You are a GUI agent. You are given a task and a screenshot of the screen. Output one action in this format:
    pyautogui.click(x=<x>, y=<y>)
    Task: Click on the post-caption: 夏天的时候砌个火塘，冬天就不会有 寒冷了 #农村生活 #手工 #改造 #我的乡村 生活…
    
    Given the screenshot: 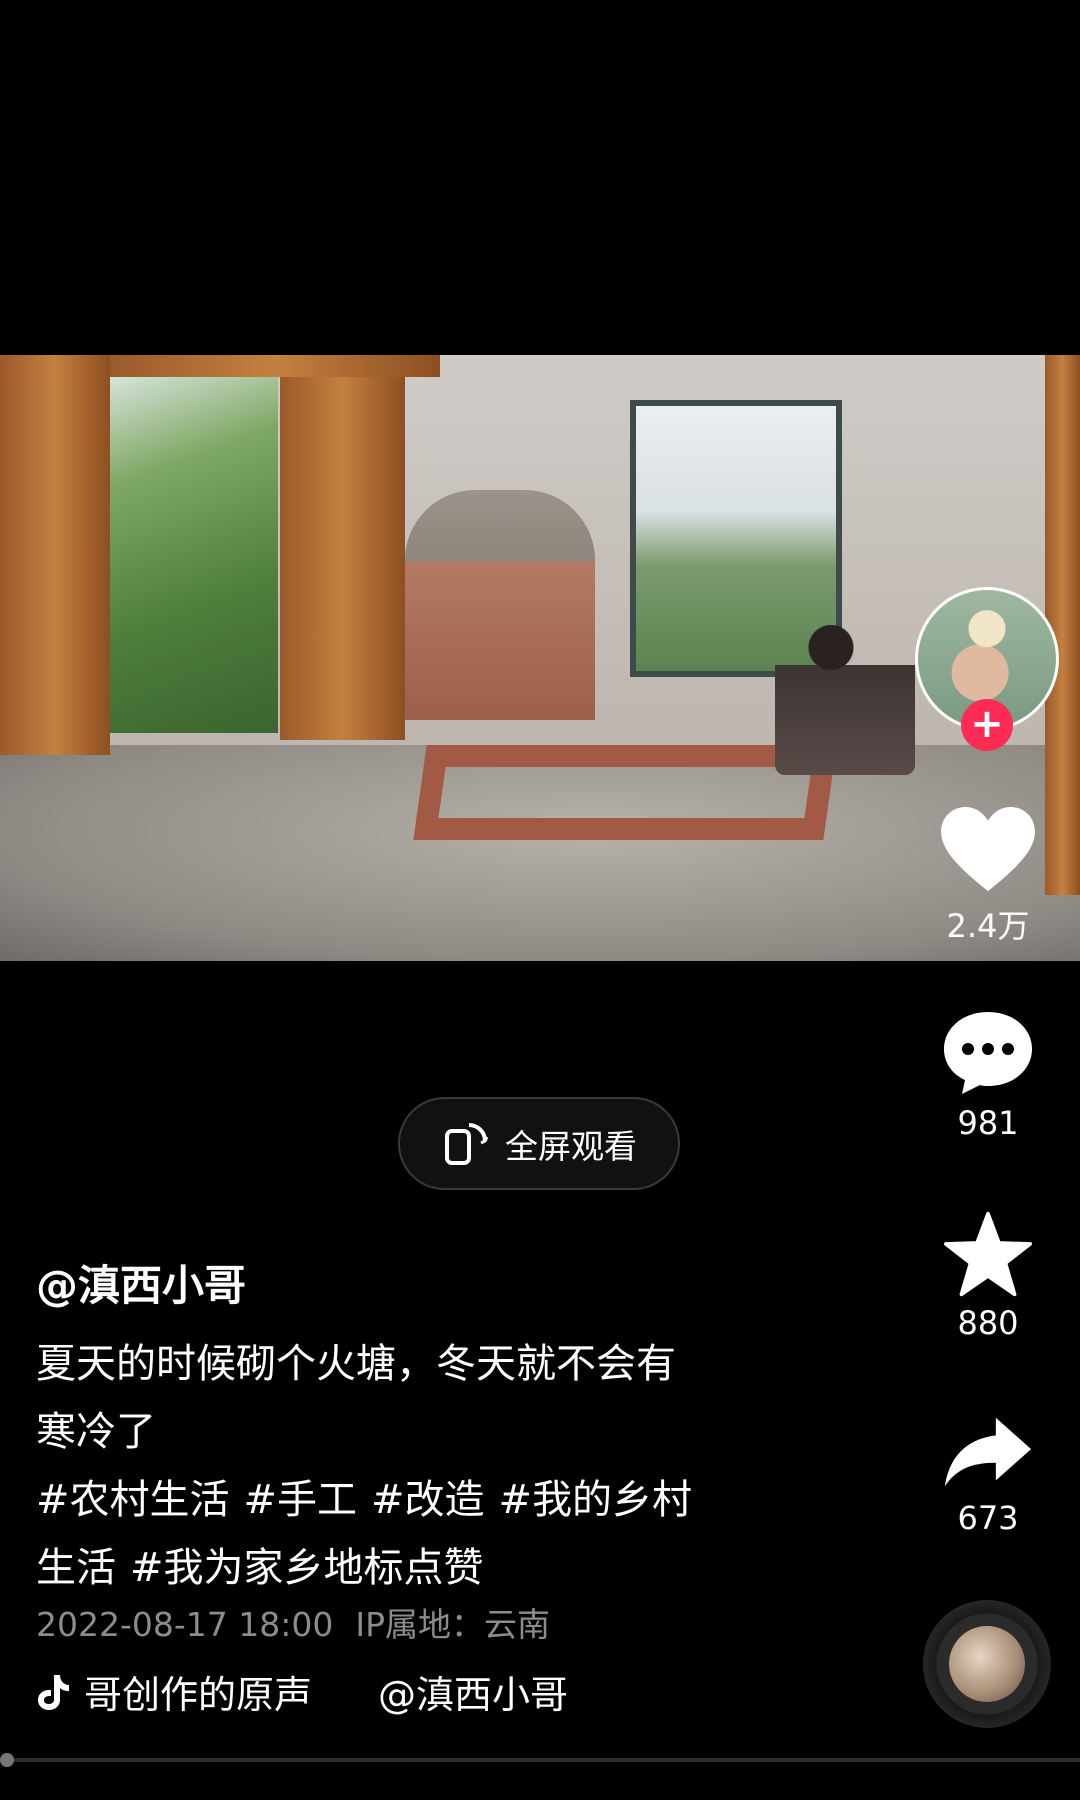 What is the action you would take?
    pyautogui.click(x=406, y=1466)
    